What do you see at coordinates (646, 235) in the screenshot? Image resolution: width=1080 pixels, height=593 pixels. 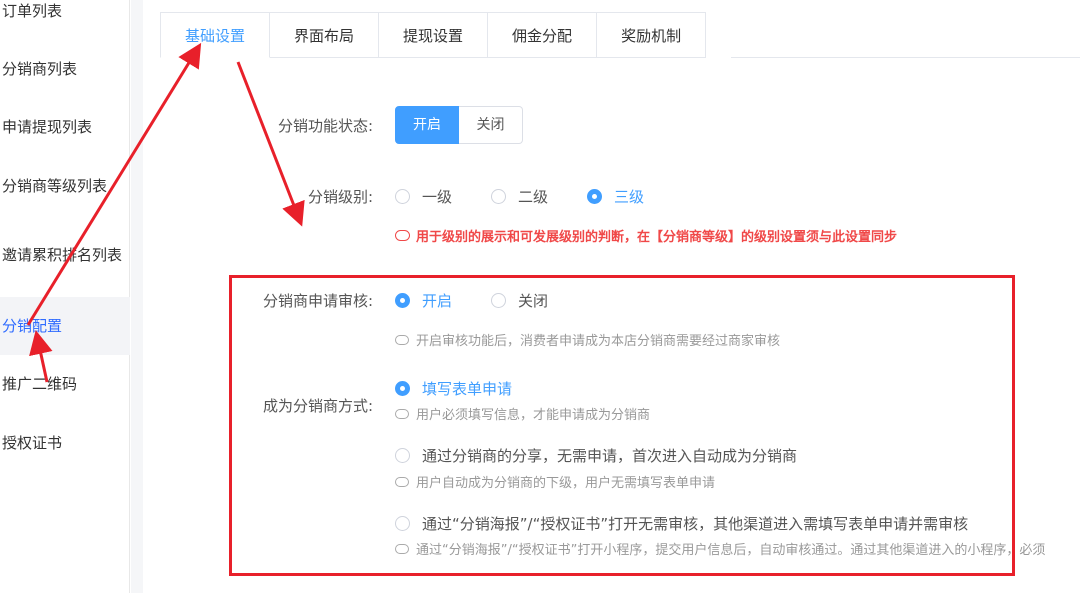 I see `level-warning: 用于级别的展示和可发展级别的判断，在【分销商等级】的级别设置须与此设置同步` at bounding box center [646, 235].